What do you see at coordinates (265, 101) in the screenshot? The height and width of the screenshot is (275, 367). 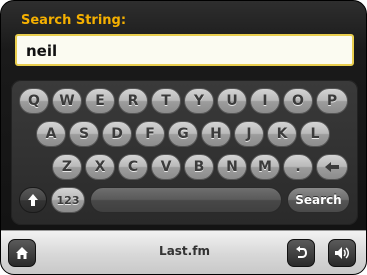 I see `key-i: I` at bounding box center [265, 101].